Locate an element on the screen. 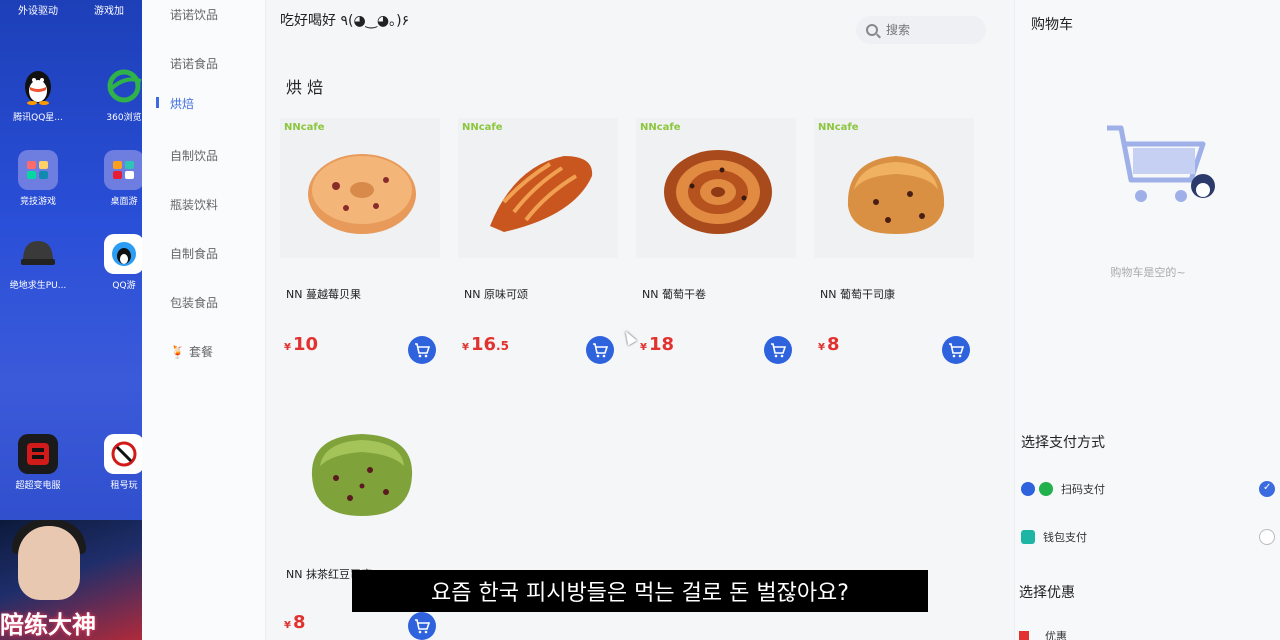 The image size is (1280, 640). cart-empty-message: 购物车是空的~ is located at coordinates (1148, 272).